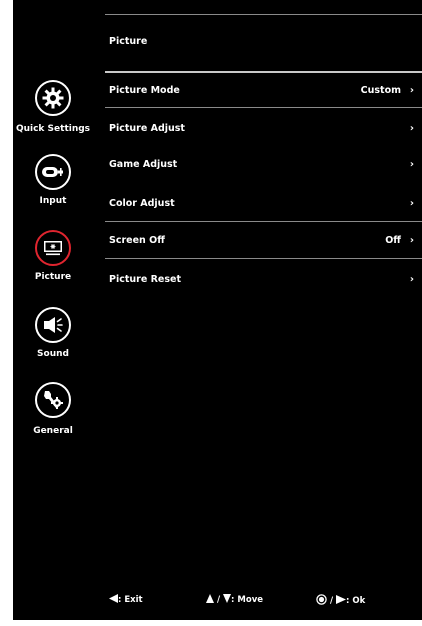 This screenshot has height=626, width=422. I want to click on sidebar-item-input: Input, so click(59, 182).